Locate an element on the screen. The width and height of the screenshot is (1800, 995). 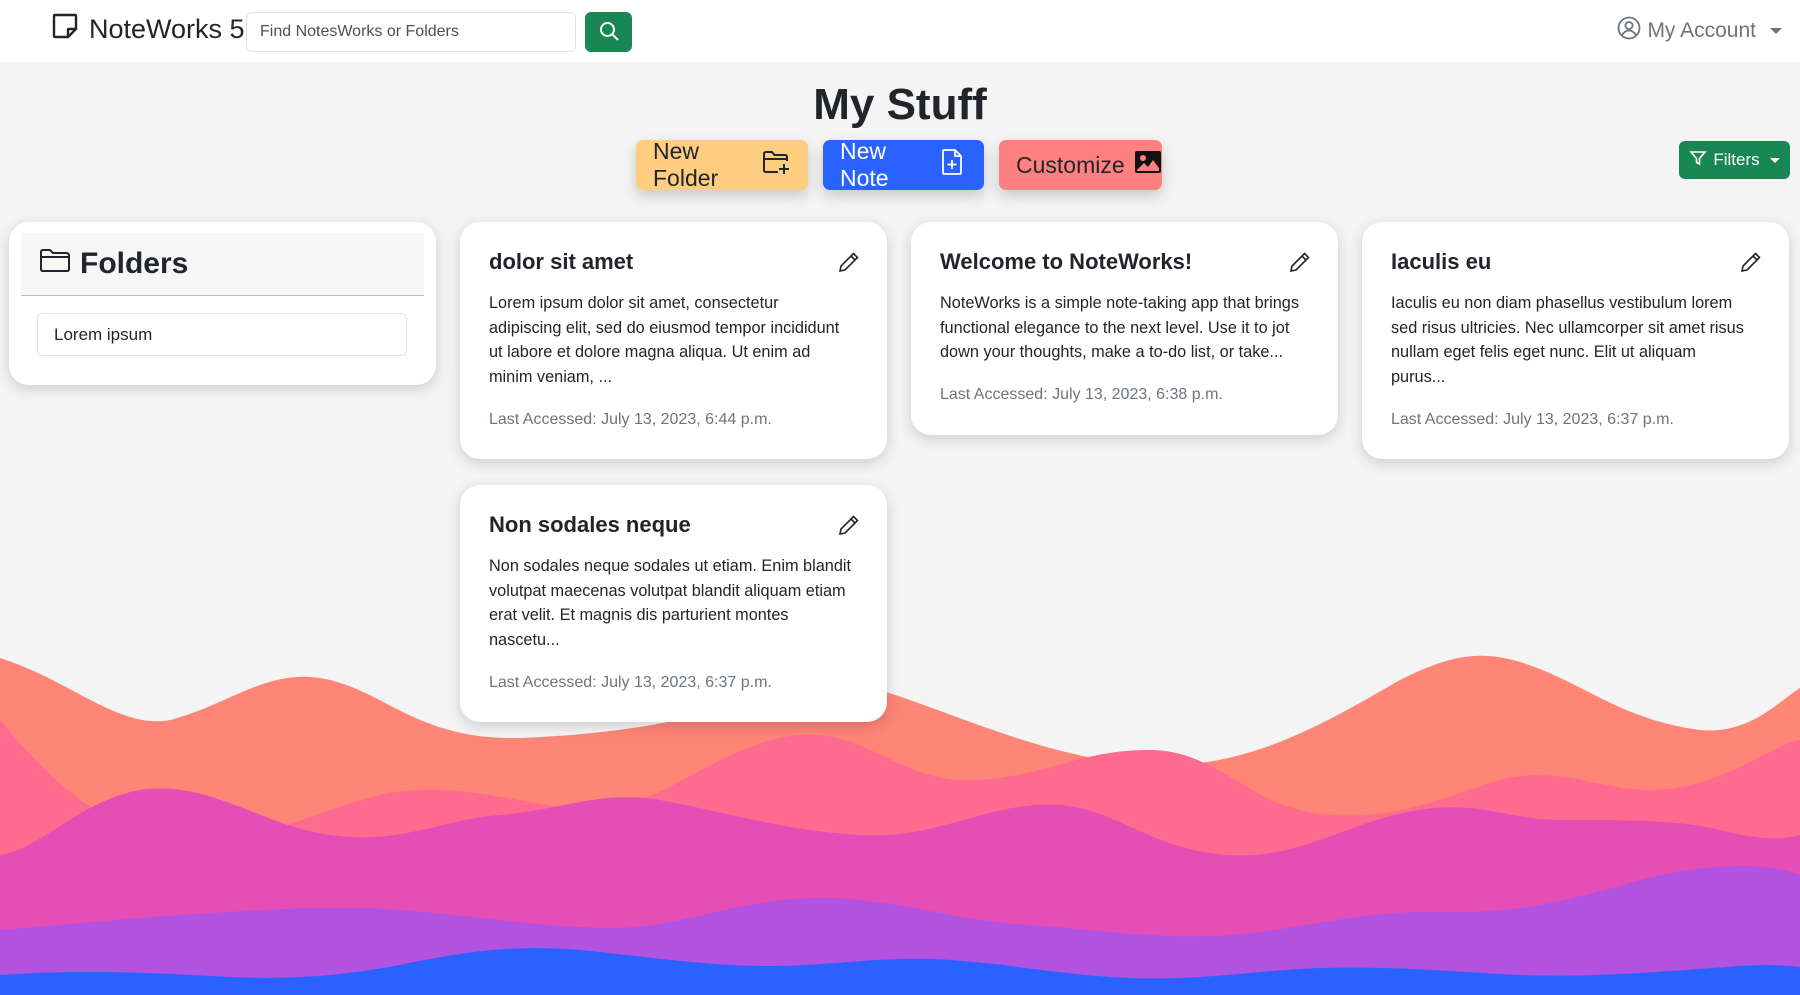
account-label: My Account is located at coordinates (1701, 30).